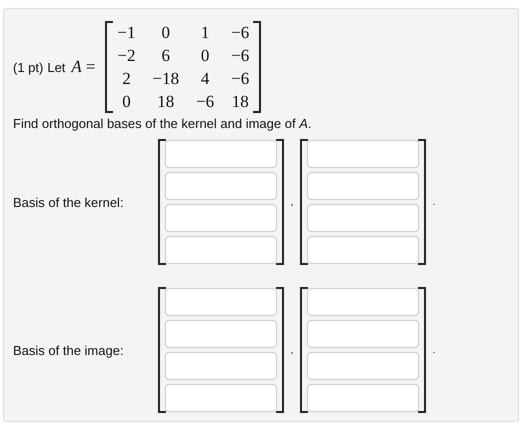 This screenshot has width=525, height=435. Describe the element at coordinates (162, 123) in the screenshot. I see `question-text: Find orthogonal bases of the kernel and image of A.` at that location.